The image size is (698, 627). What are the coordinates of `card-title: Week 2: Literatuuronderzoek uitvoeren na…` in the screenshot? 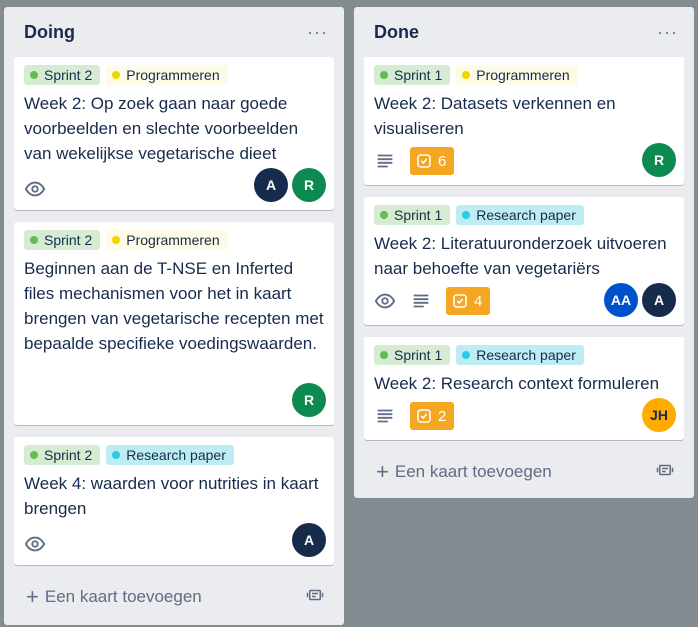 It's located at (520, 256).